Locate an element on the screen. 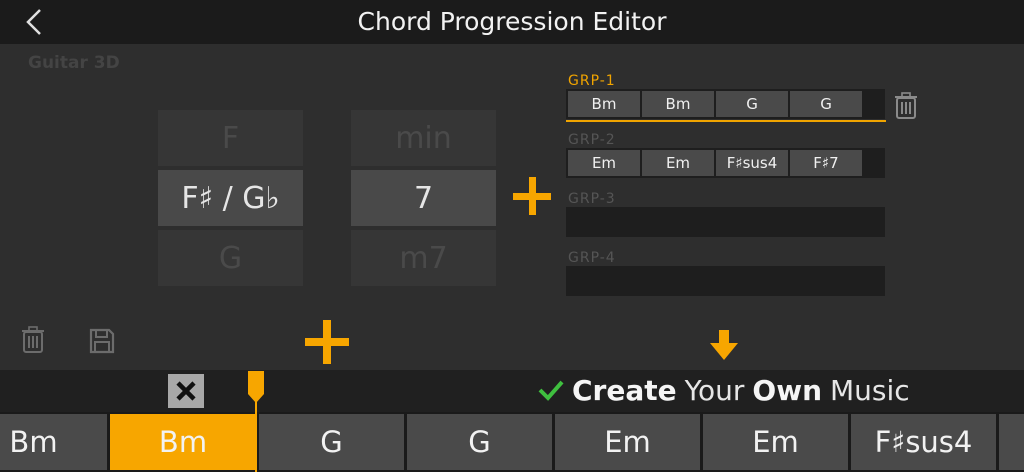 This screenshot has height=472, width=1024. tagline-word: Music is located at coordinates (870, 390).